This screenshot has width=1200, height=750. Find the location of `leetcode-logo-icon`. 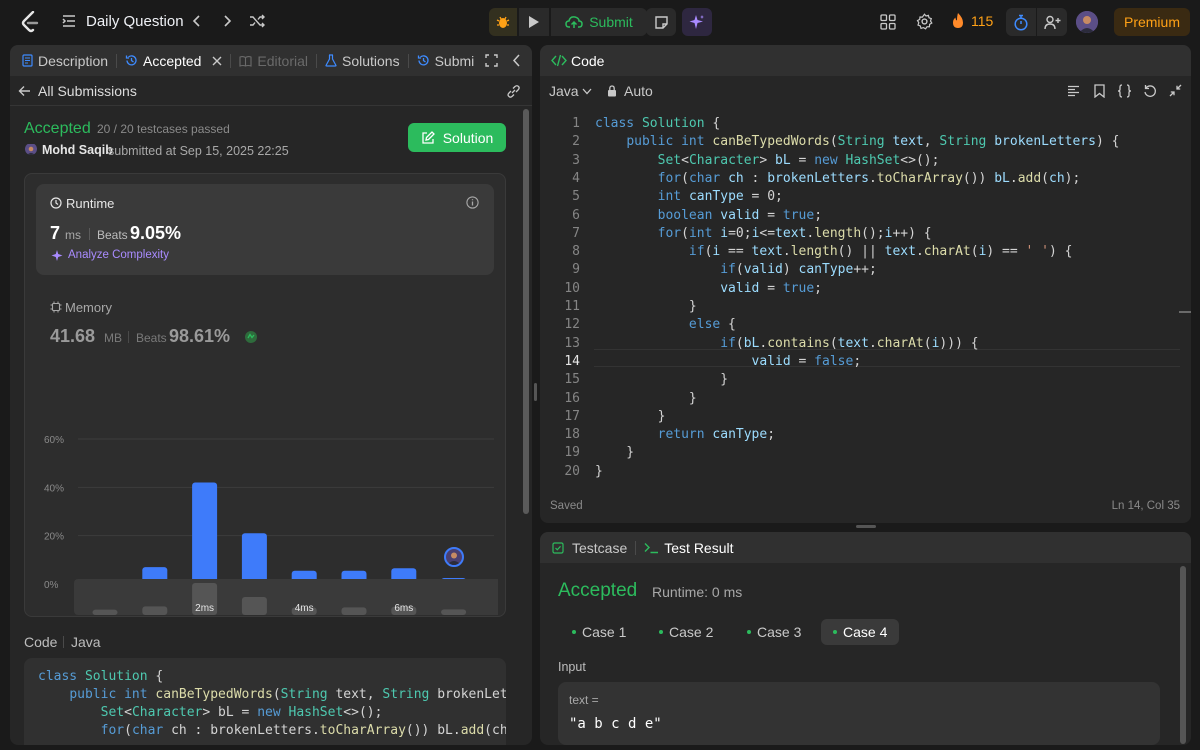

leetcode-logo-icon is located at coordinates (30, 22).